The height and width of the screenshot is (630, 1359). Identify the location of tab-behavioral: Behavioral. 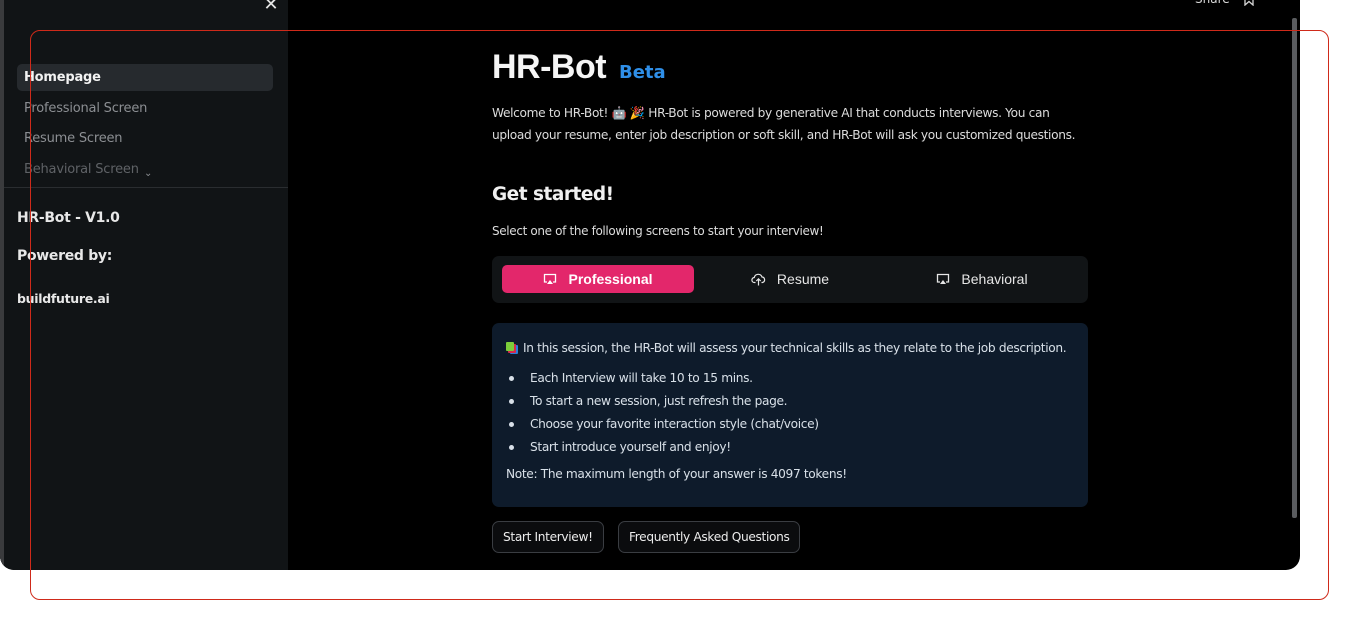
(982, 279).